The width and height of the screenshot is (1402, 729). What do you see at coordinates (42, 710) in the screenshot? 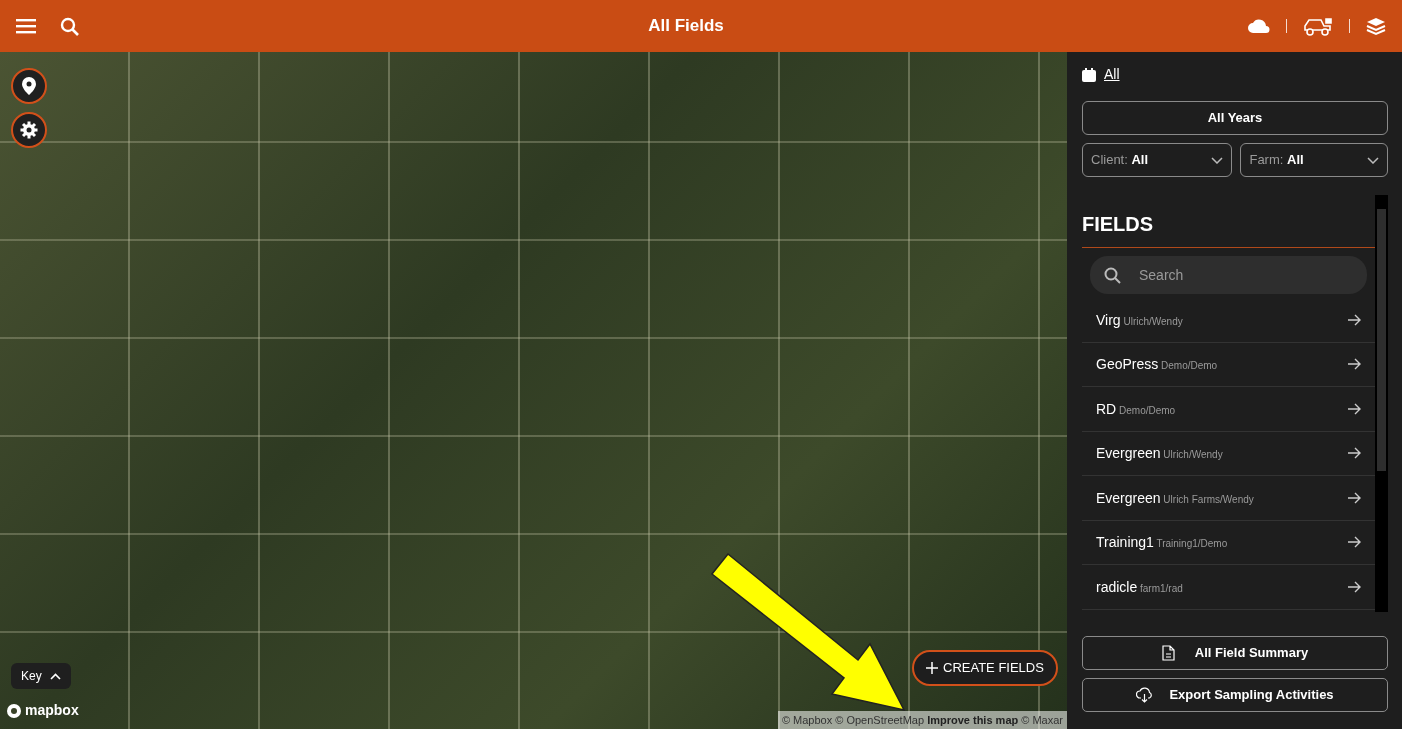
I see `mapbox-logo: mapbox` at bounding box center [42, 710].